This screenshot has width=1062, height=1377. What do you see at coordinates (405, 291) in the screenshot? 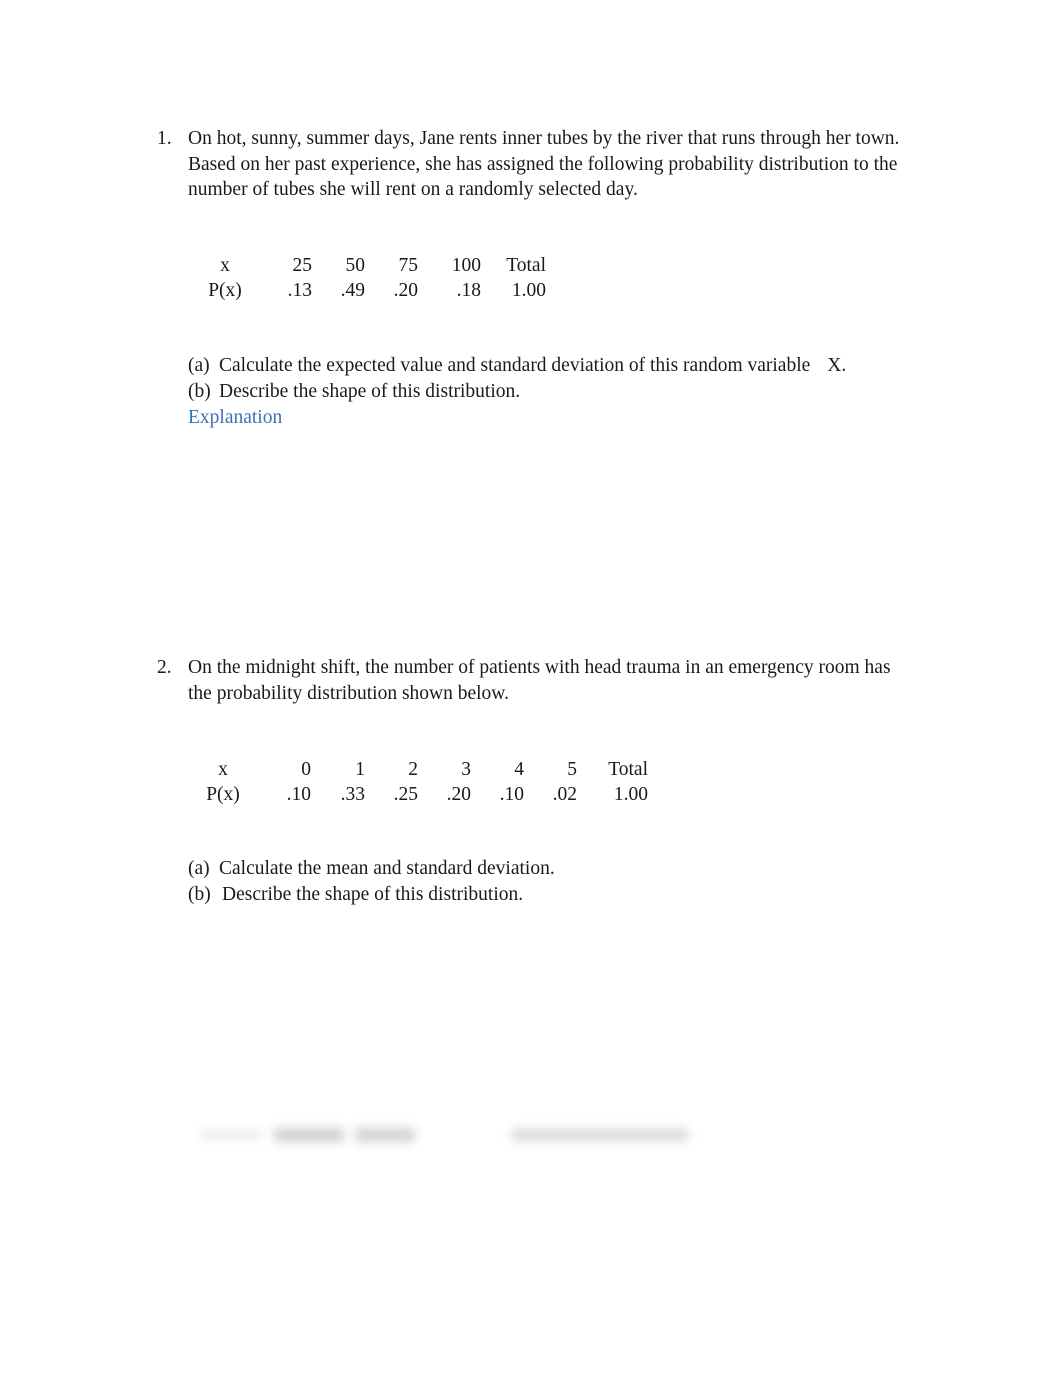
I see `problem-1-probability-2: .20` at bounding box center [405, 291].